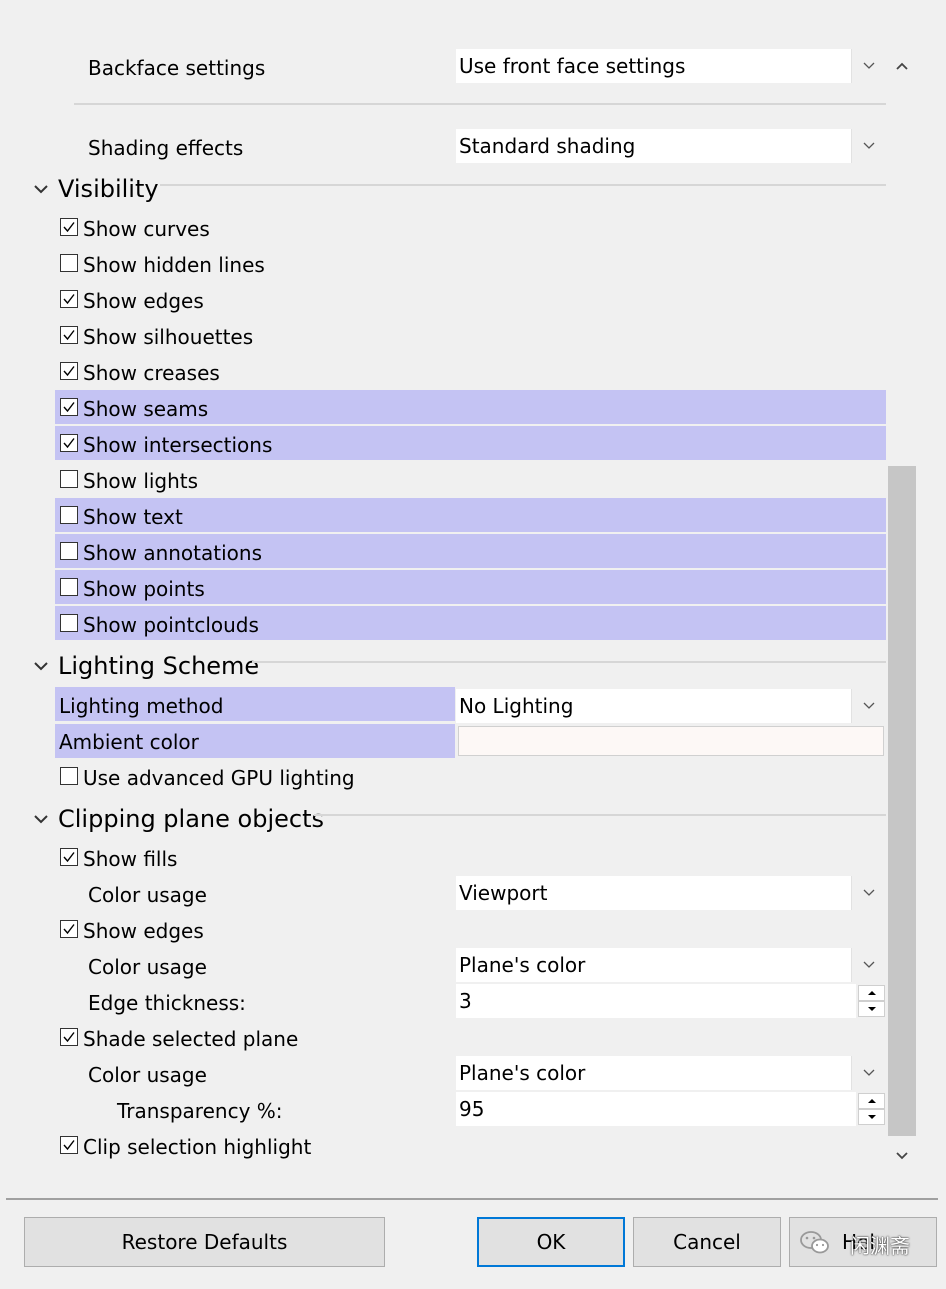 The width and height of the screenshot is (946, 1289). I want to click on section-title-clipping: Clipping plane objects, so click(191, 819).